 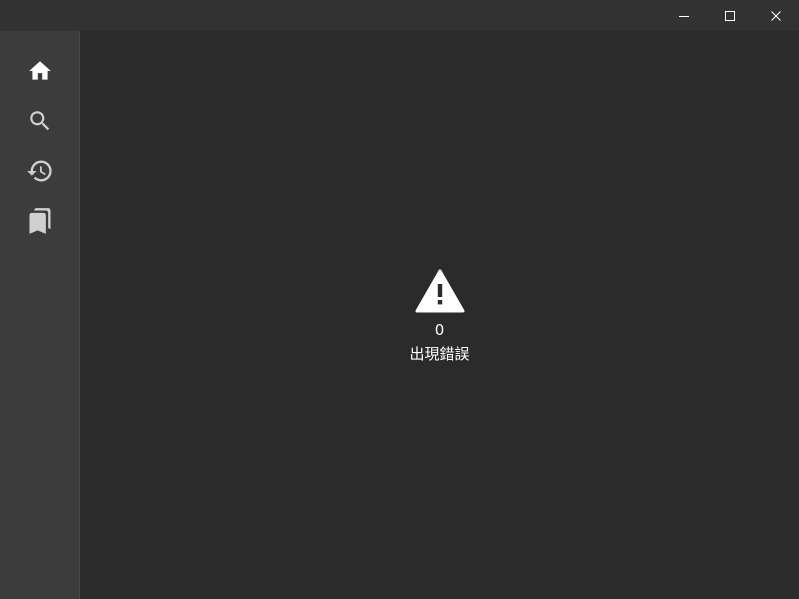 I want to click on title-bar, so click(x=399, y=15).